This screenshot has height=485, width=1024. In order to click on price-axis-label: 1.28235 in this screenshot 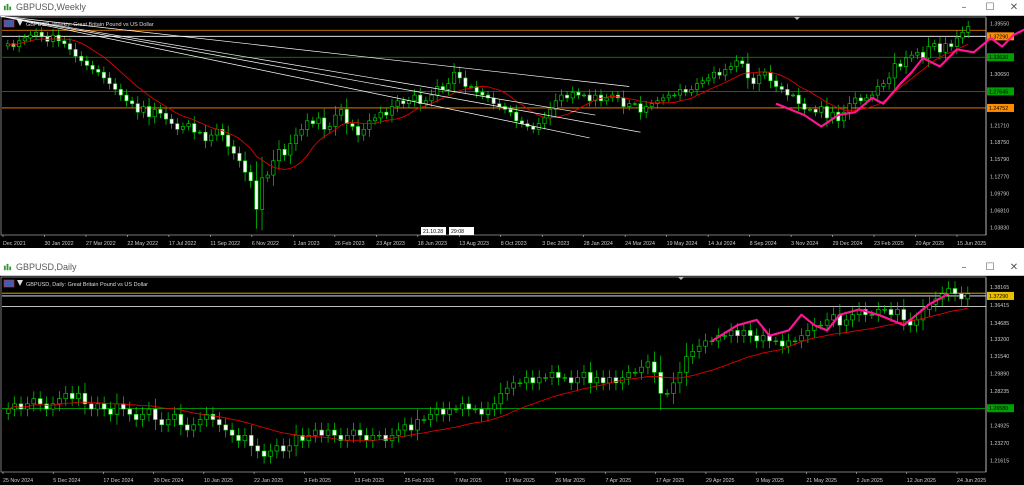, I will do `click(999, 392)`.